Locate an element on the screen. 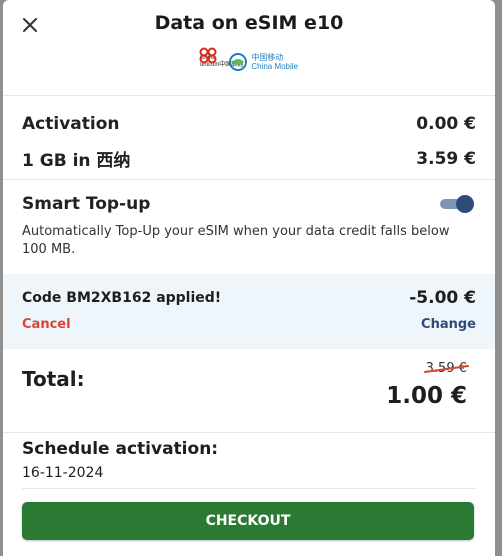 This screenshot has height=556, width=502. data-plan-label: 1 GB in 西纳 is located at coordinates (76, 161).